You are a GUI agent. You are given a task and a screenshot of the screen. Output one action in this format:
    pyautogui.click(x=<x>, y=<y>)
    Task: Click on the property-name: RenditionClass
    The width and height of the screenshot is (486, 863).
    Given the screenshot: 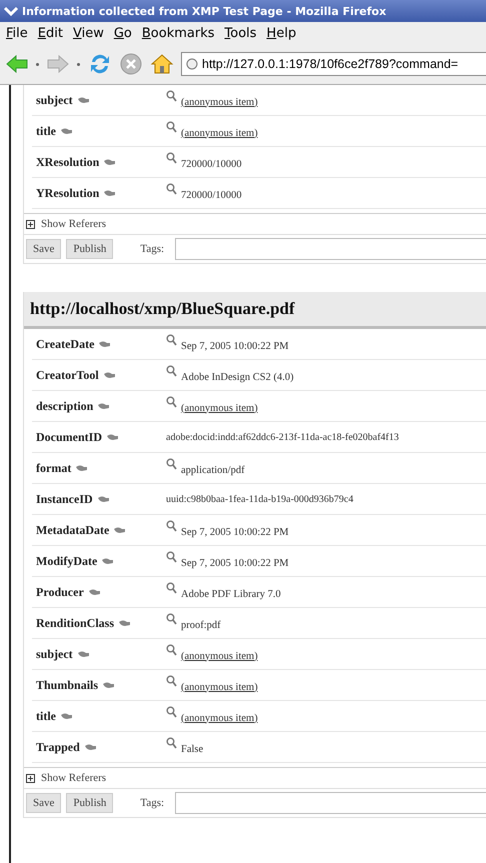 What is the action you would take?
    pyautogui.click(x=75, y=623)
    